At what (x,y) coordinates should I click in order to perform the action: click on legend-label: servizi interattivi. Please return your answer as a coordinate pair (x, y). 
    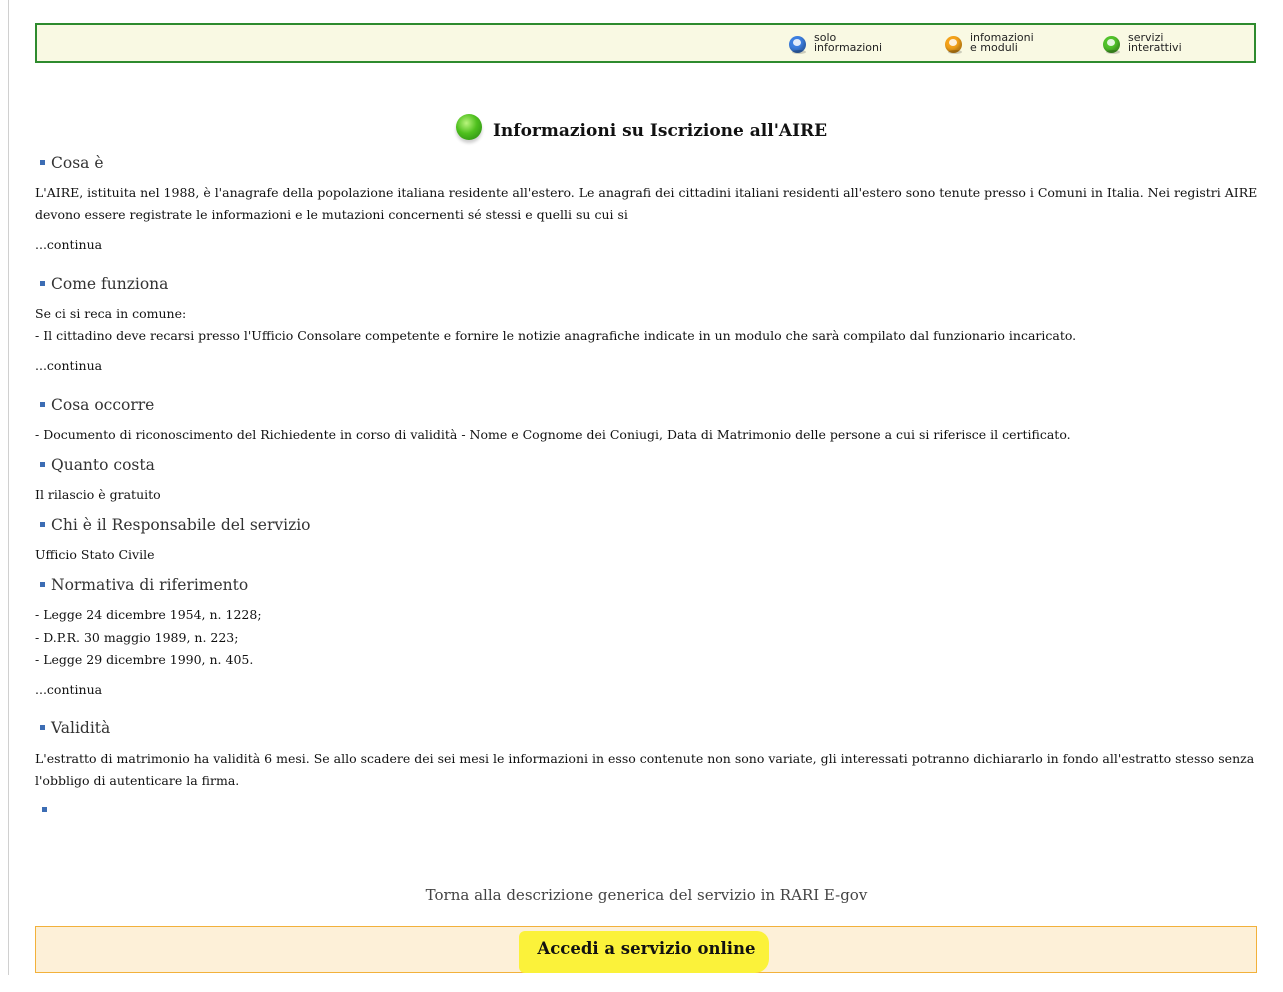
    Looking at the image, I should click on (1155, 42).